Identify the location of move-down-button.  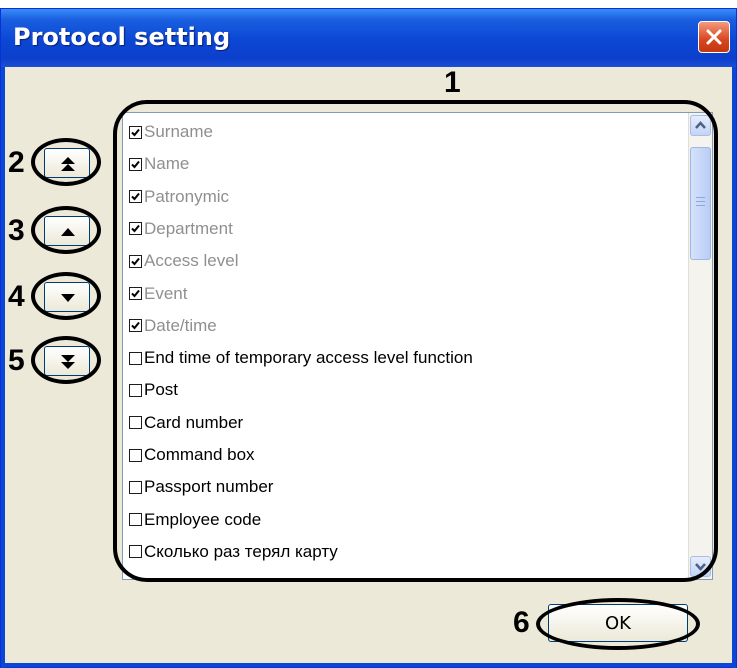
(67, 297).